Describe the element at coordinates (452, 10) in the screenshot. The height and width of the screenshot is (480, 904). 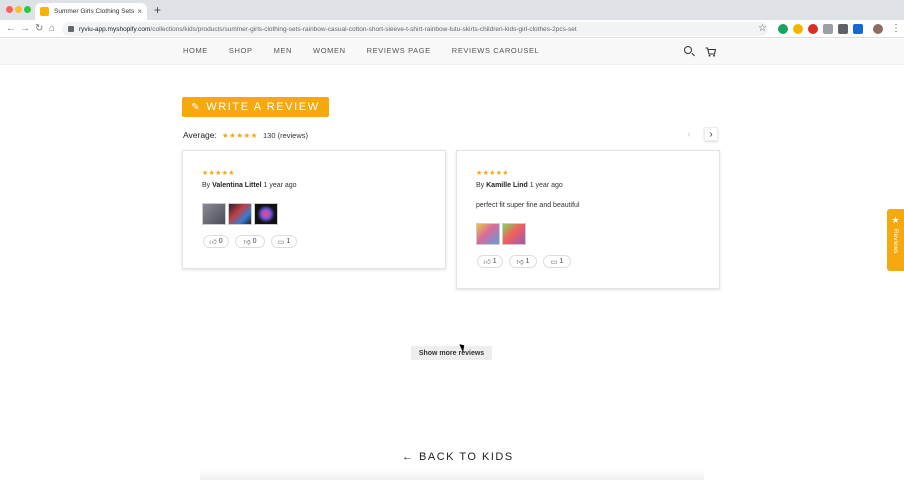
I see `browser-tab-bar: Summer Girls Clothing Sets Ra × +` at that location.